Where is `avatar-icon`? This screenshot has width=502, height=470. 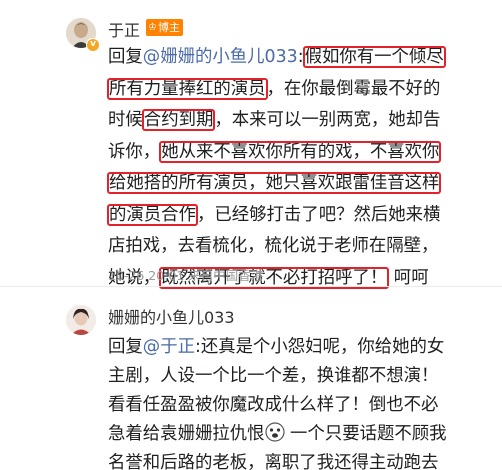
avatar-icon is located at coordinates (81, 320).